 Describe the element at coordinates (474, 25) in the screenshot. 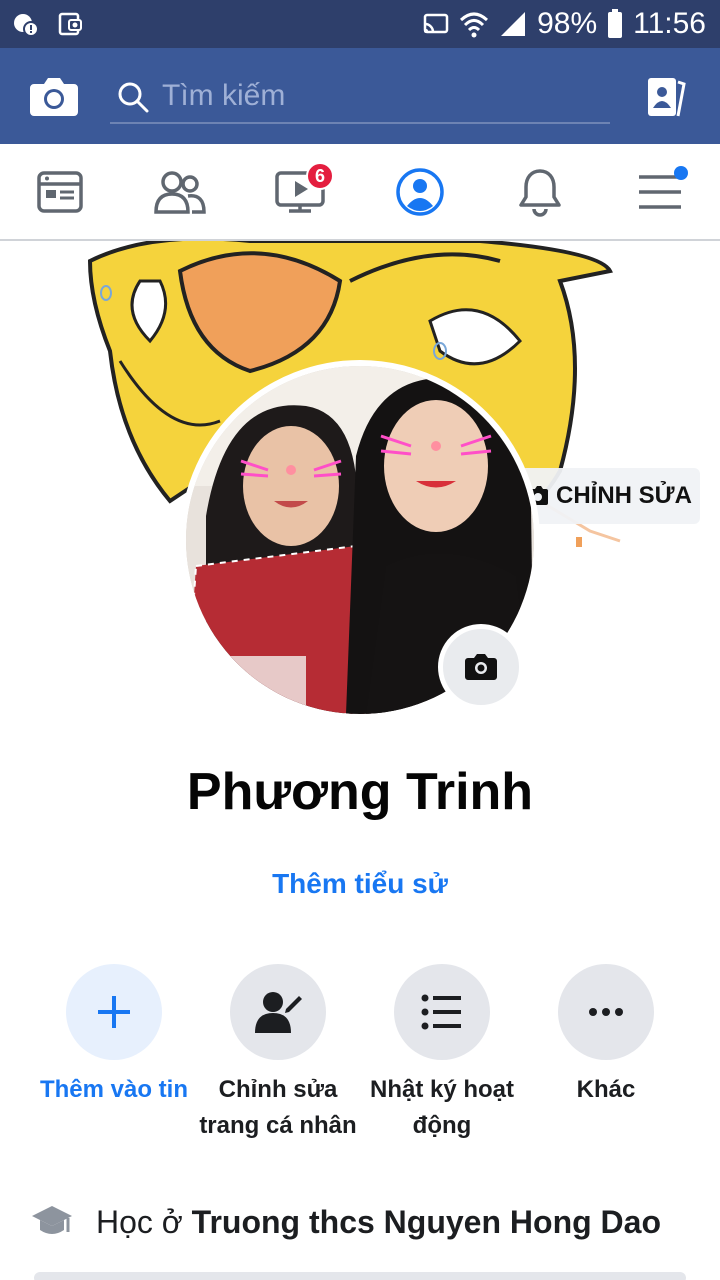

I see `wifi-icon` at that location.